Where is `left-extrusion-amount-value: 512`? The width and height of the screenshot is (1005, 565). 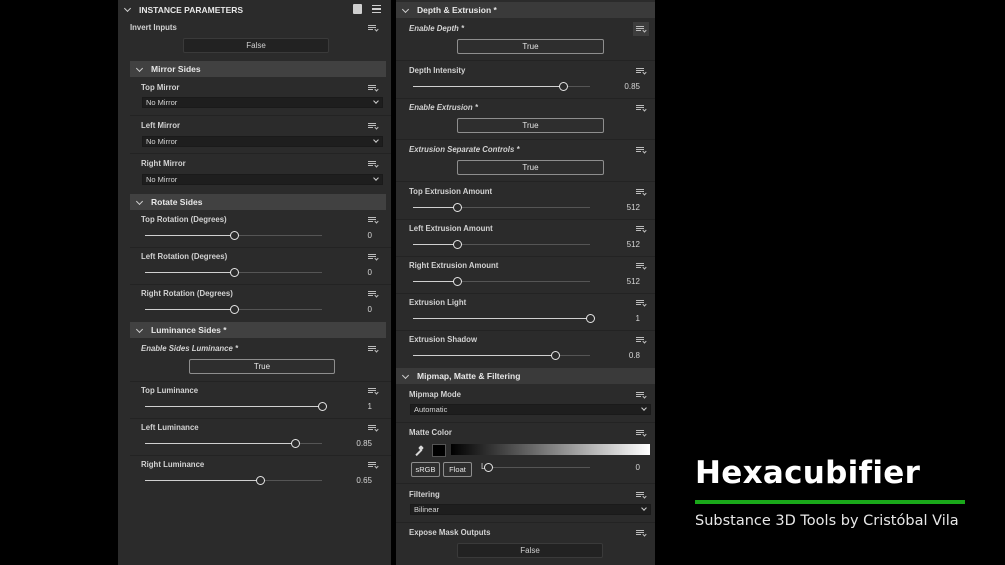 left-extrusion-amount-value: 512 is located at coordinates (620, 244).